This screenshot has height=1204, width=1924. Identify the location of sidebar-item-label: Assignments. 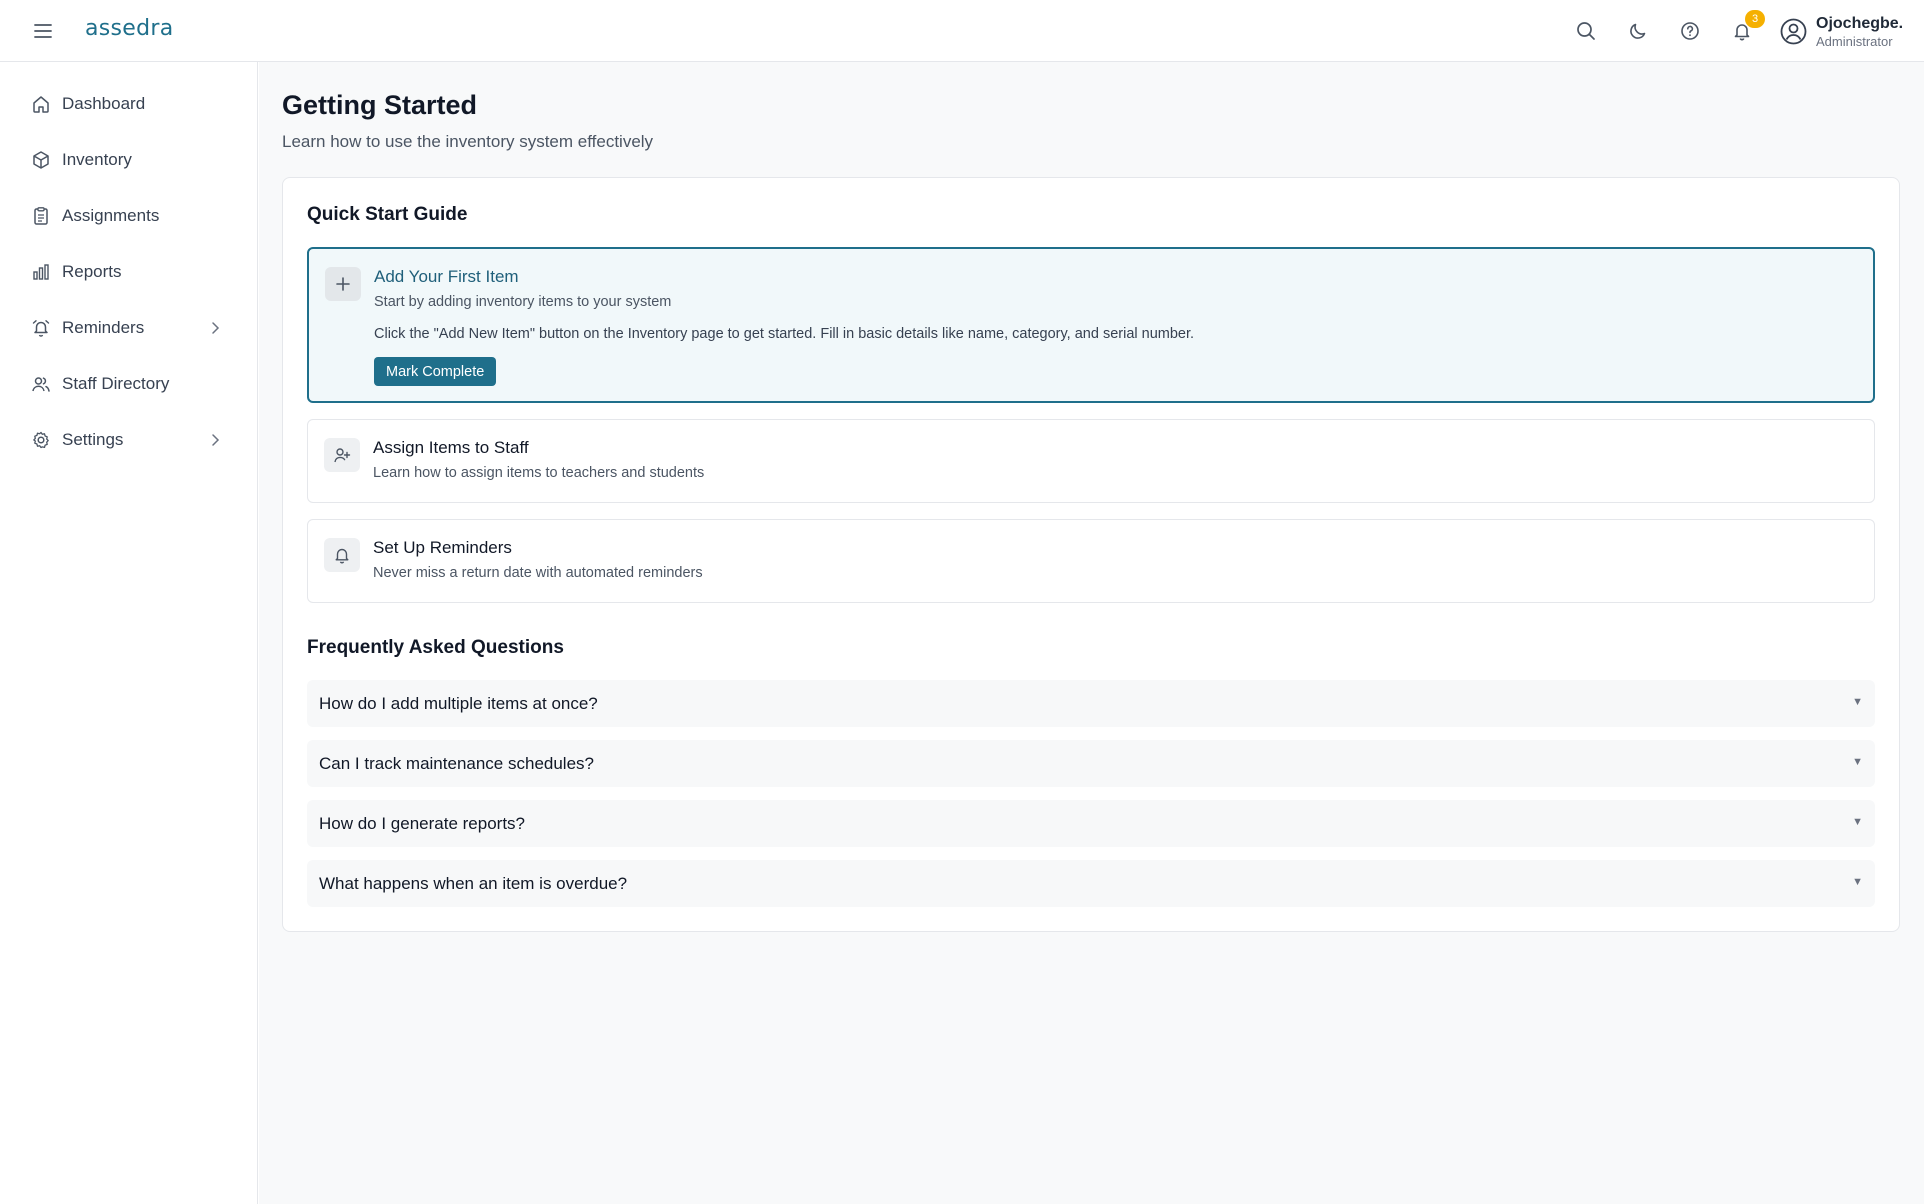
(111, 215).